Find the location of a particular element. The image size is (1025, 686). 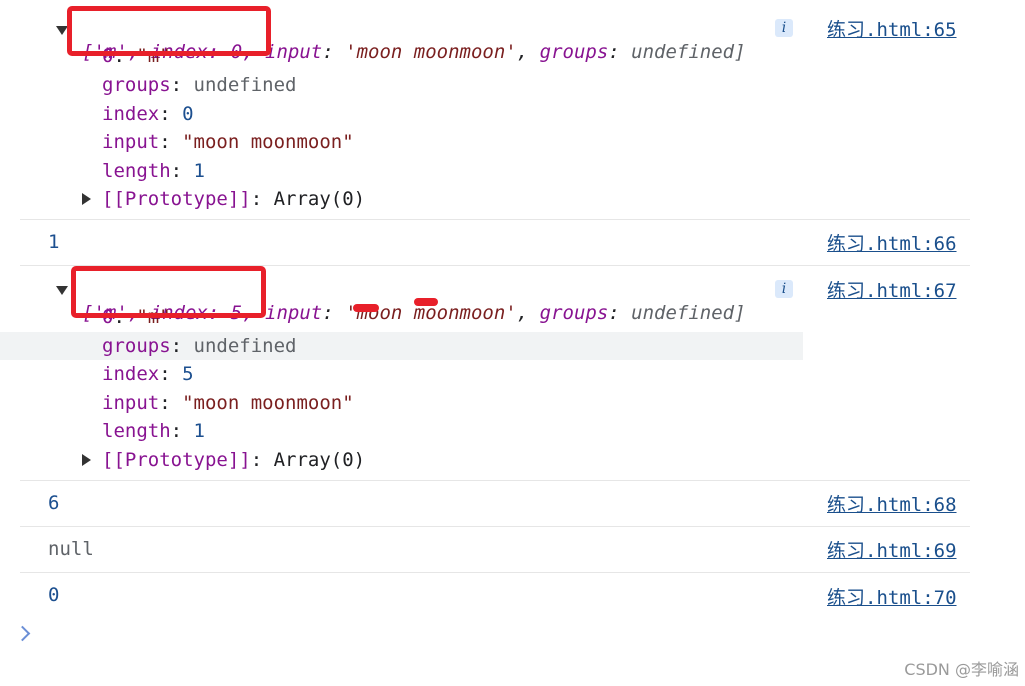

prop-row: index: 5 is located at coordinates (148, 374).